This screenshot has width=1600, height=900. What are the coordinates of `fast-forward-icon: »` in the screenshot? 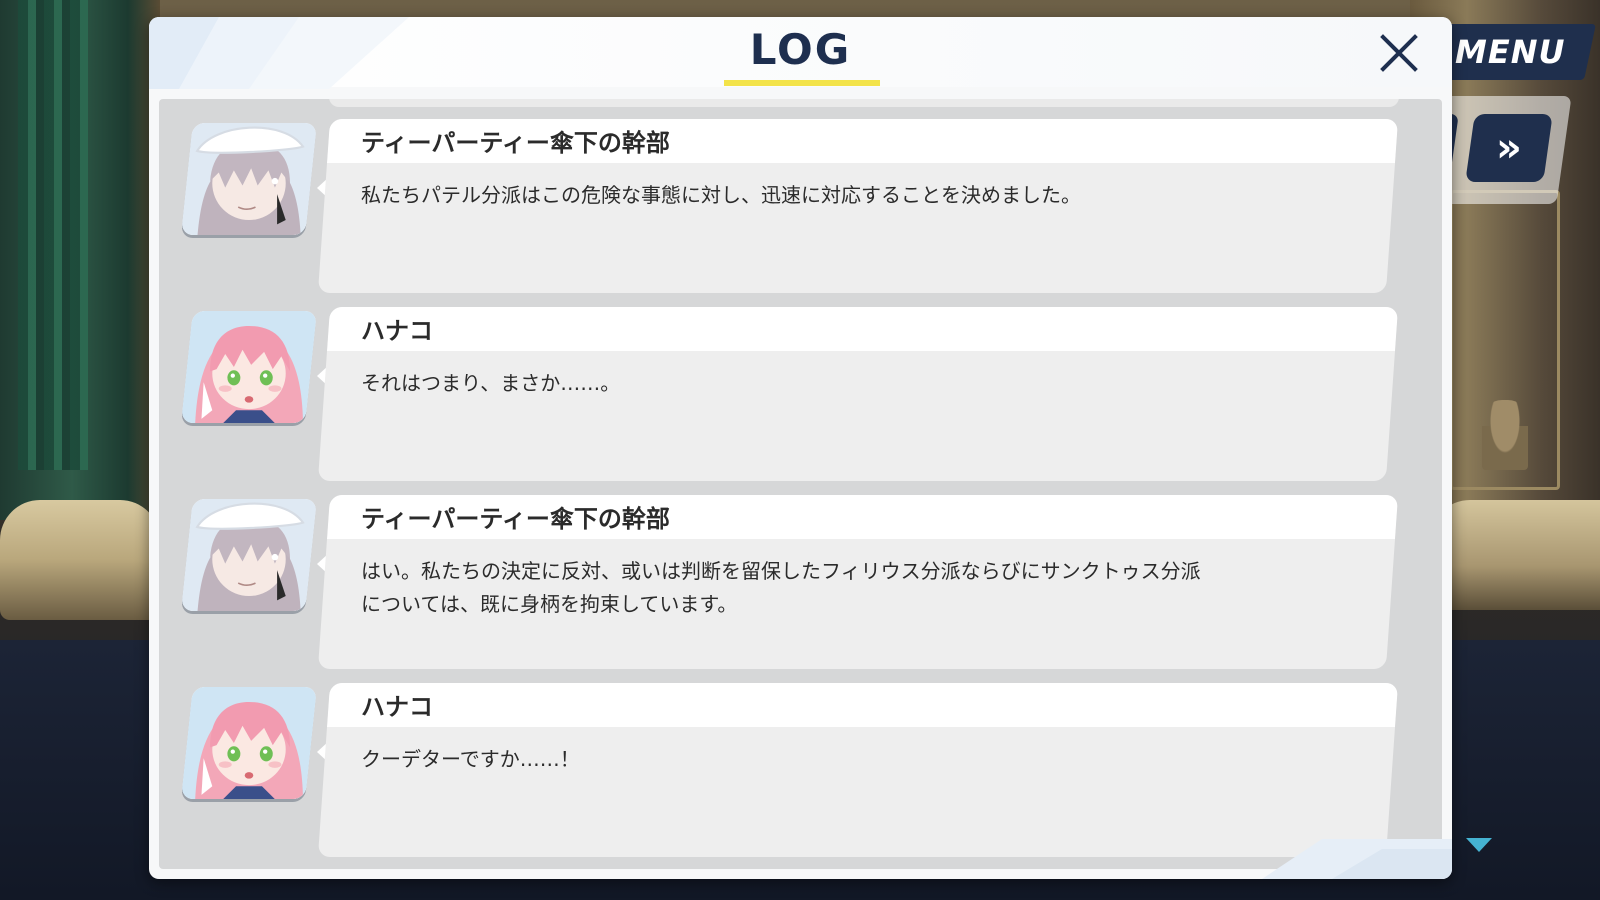 It's located at (1509, 148).